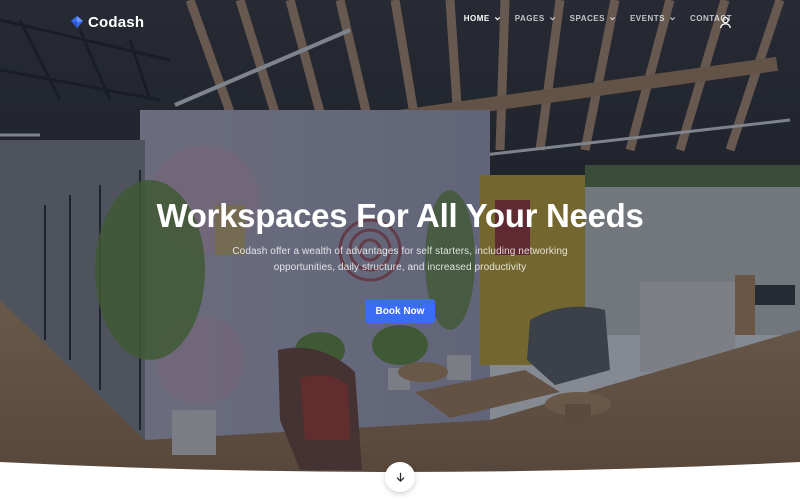 This screenshot has width=800, height=500. Describe the element at coordinates (400, 215) in the screenshot. I see `hero-title: Workspaces For All Your Needs` at that location.